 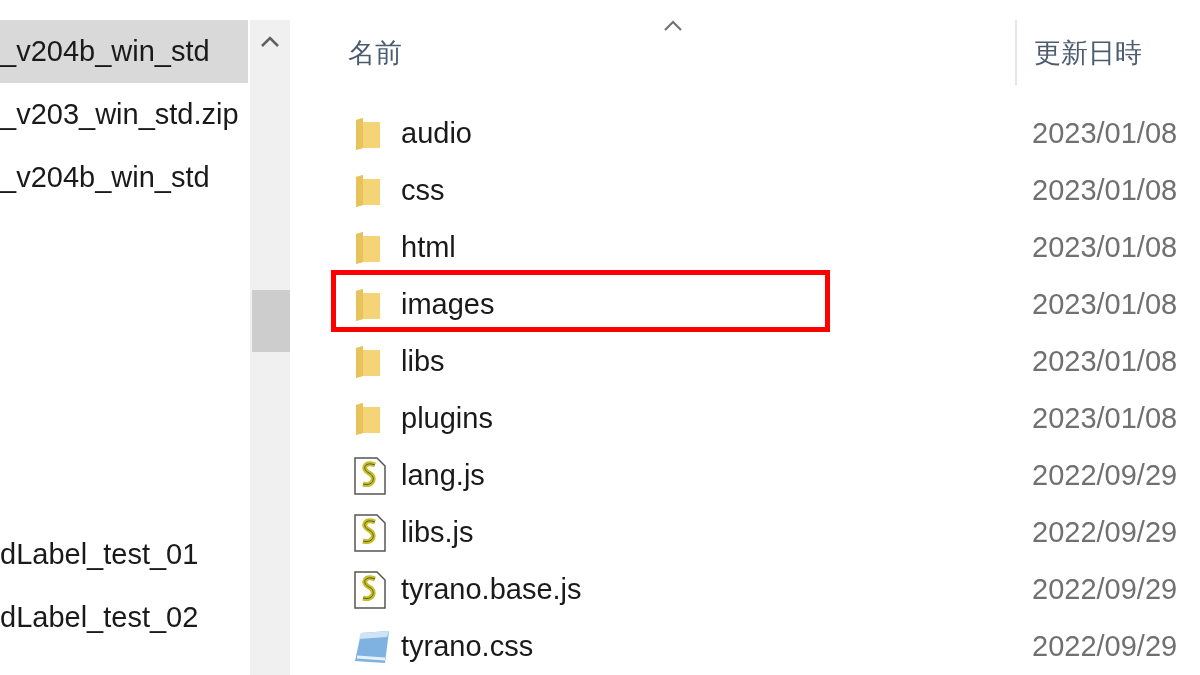 I want to click on column-header: 更新日時, so click(x=1078, y=52).